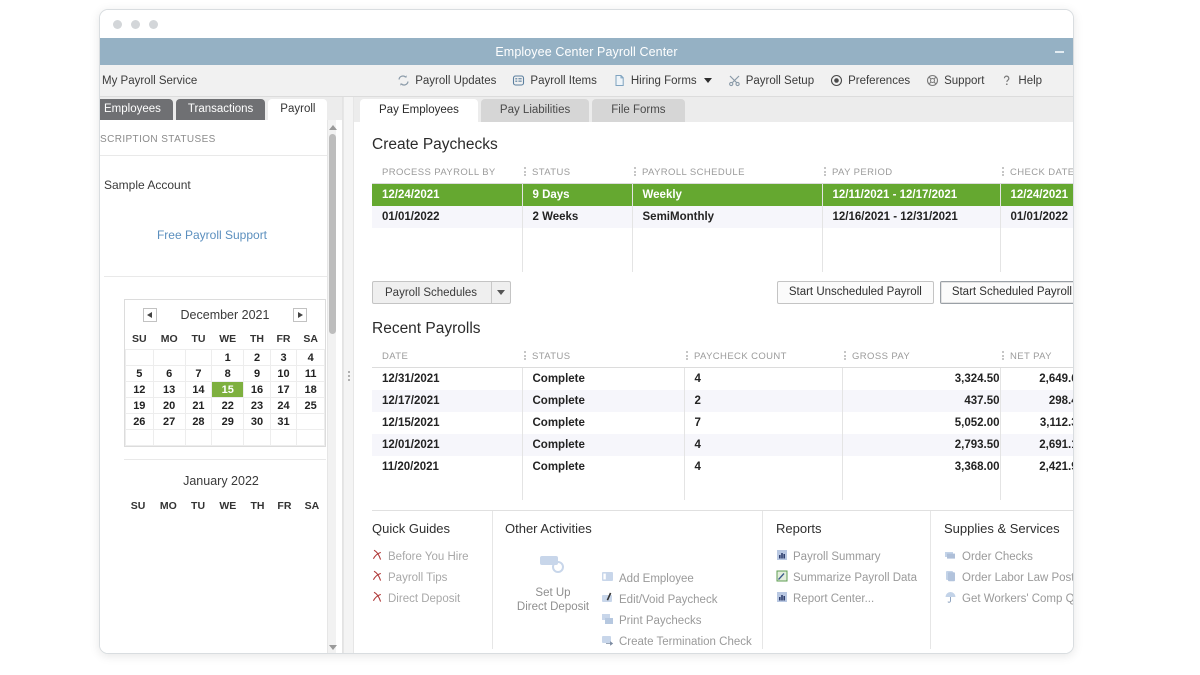  What do you see at coordinates (1036, 357) in the screenshot?
I see `column-header-net-pay: NET PAY` at bounding box center [1036, 357].